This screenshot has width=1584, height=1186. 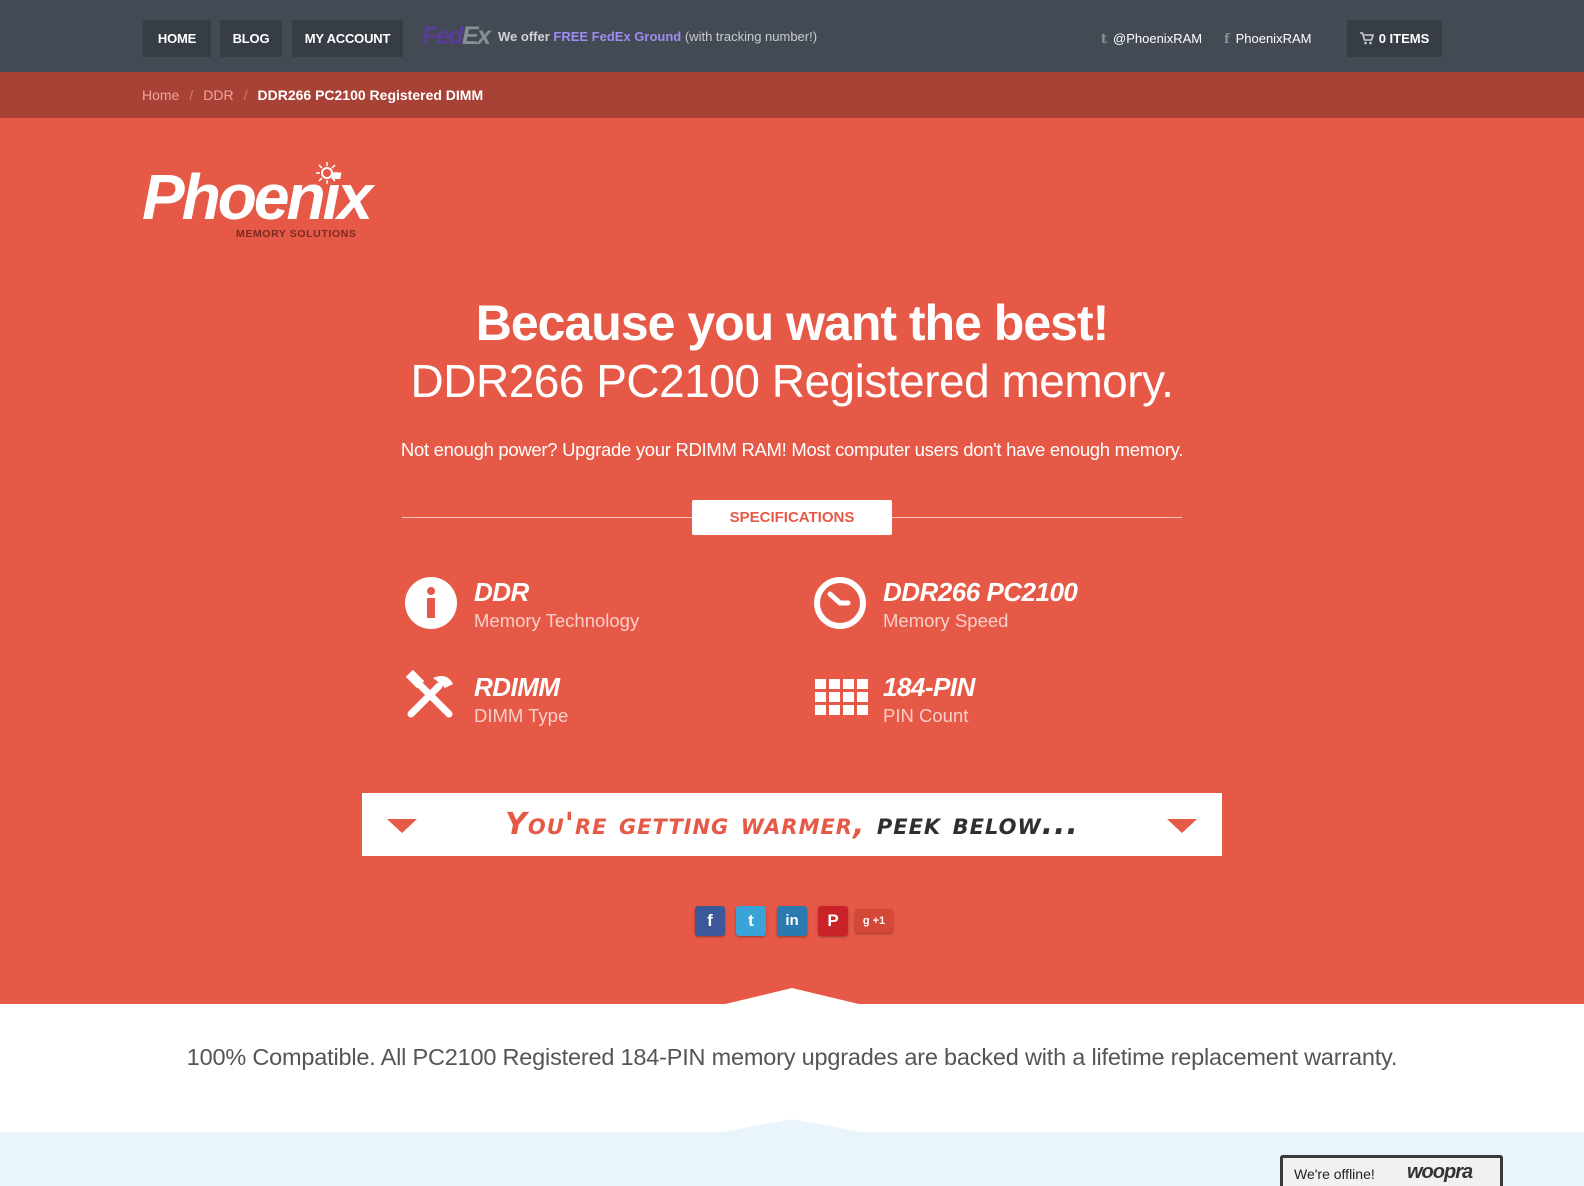 I want to click on facebook-handle: PhoenixRAM, so click(x=1273, y=38).